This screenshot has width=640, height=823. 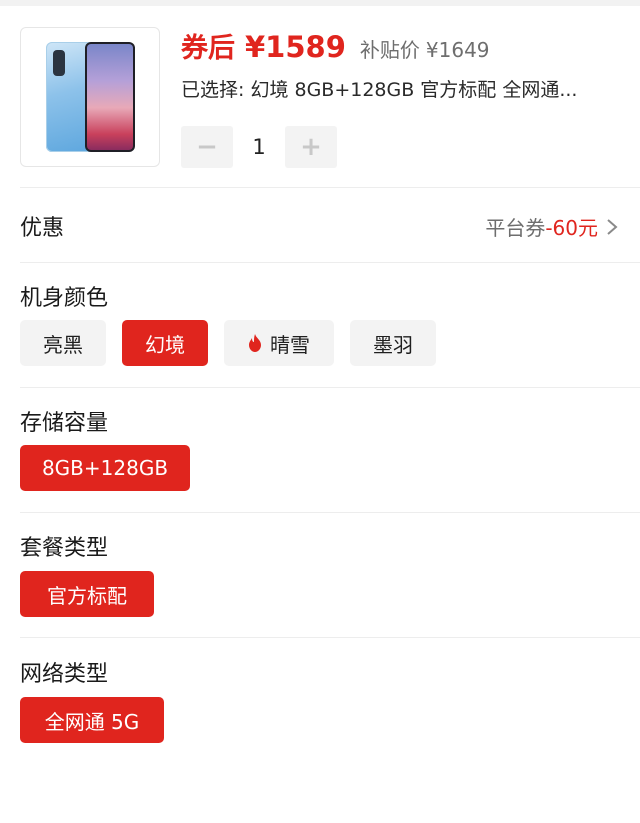 I want to click on chevron-right-icon, so click(x=612, y=226).